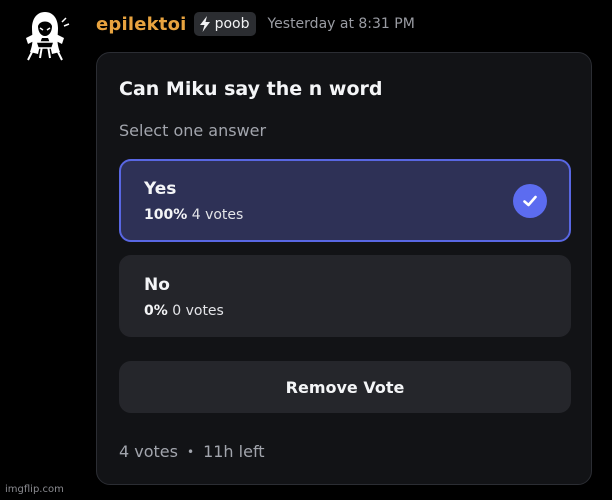 This screenshot has width=612, height=500. I want to click on poll-option-yes: Yes 100% 4 votes, so click(345, 200).